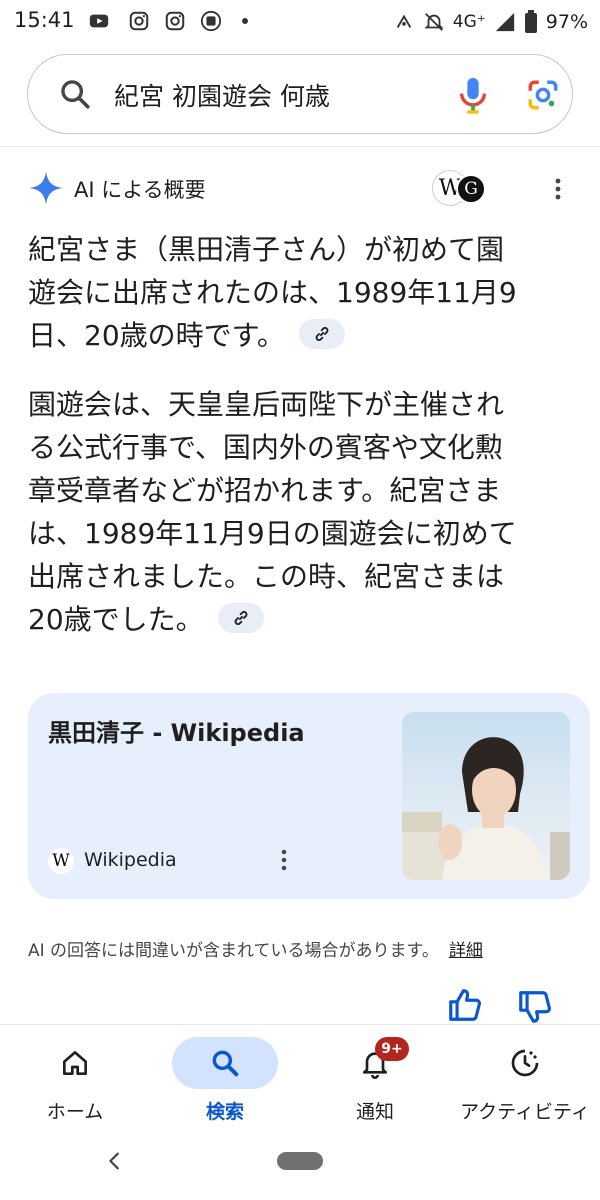 This screenshot has height=1200, width=600. I want to click on notification-badge: 9+, so click(392, 1049).